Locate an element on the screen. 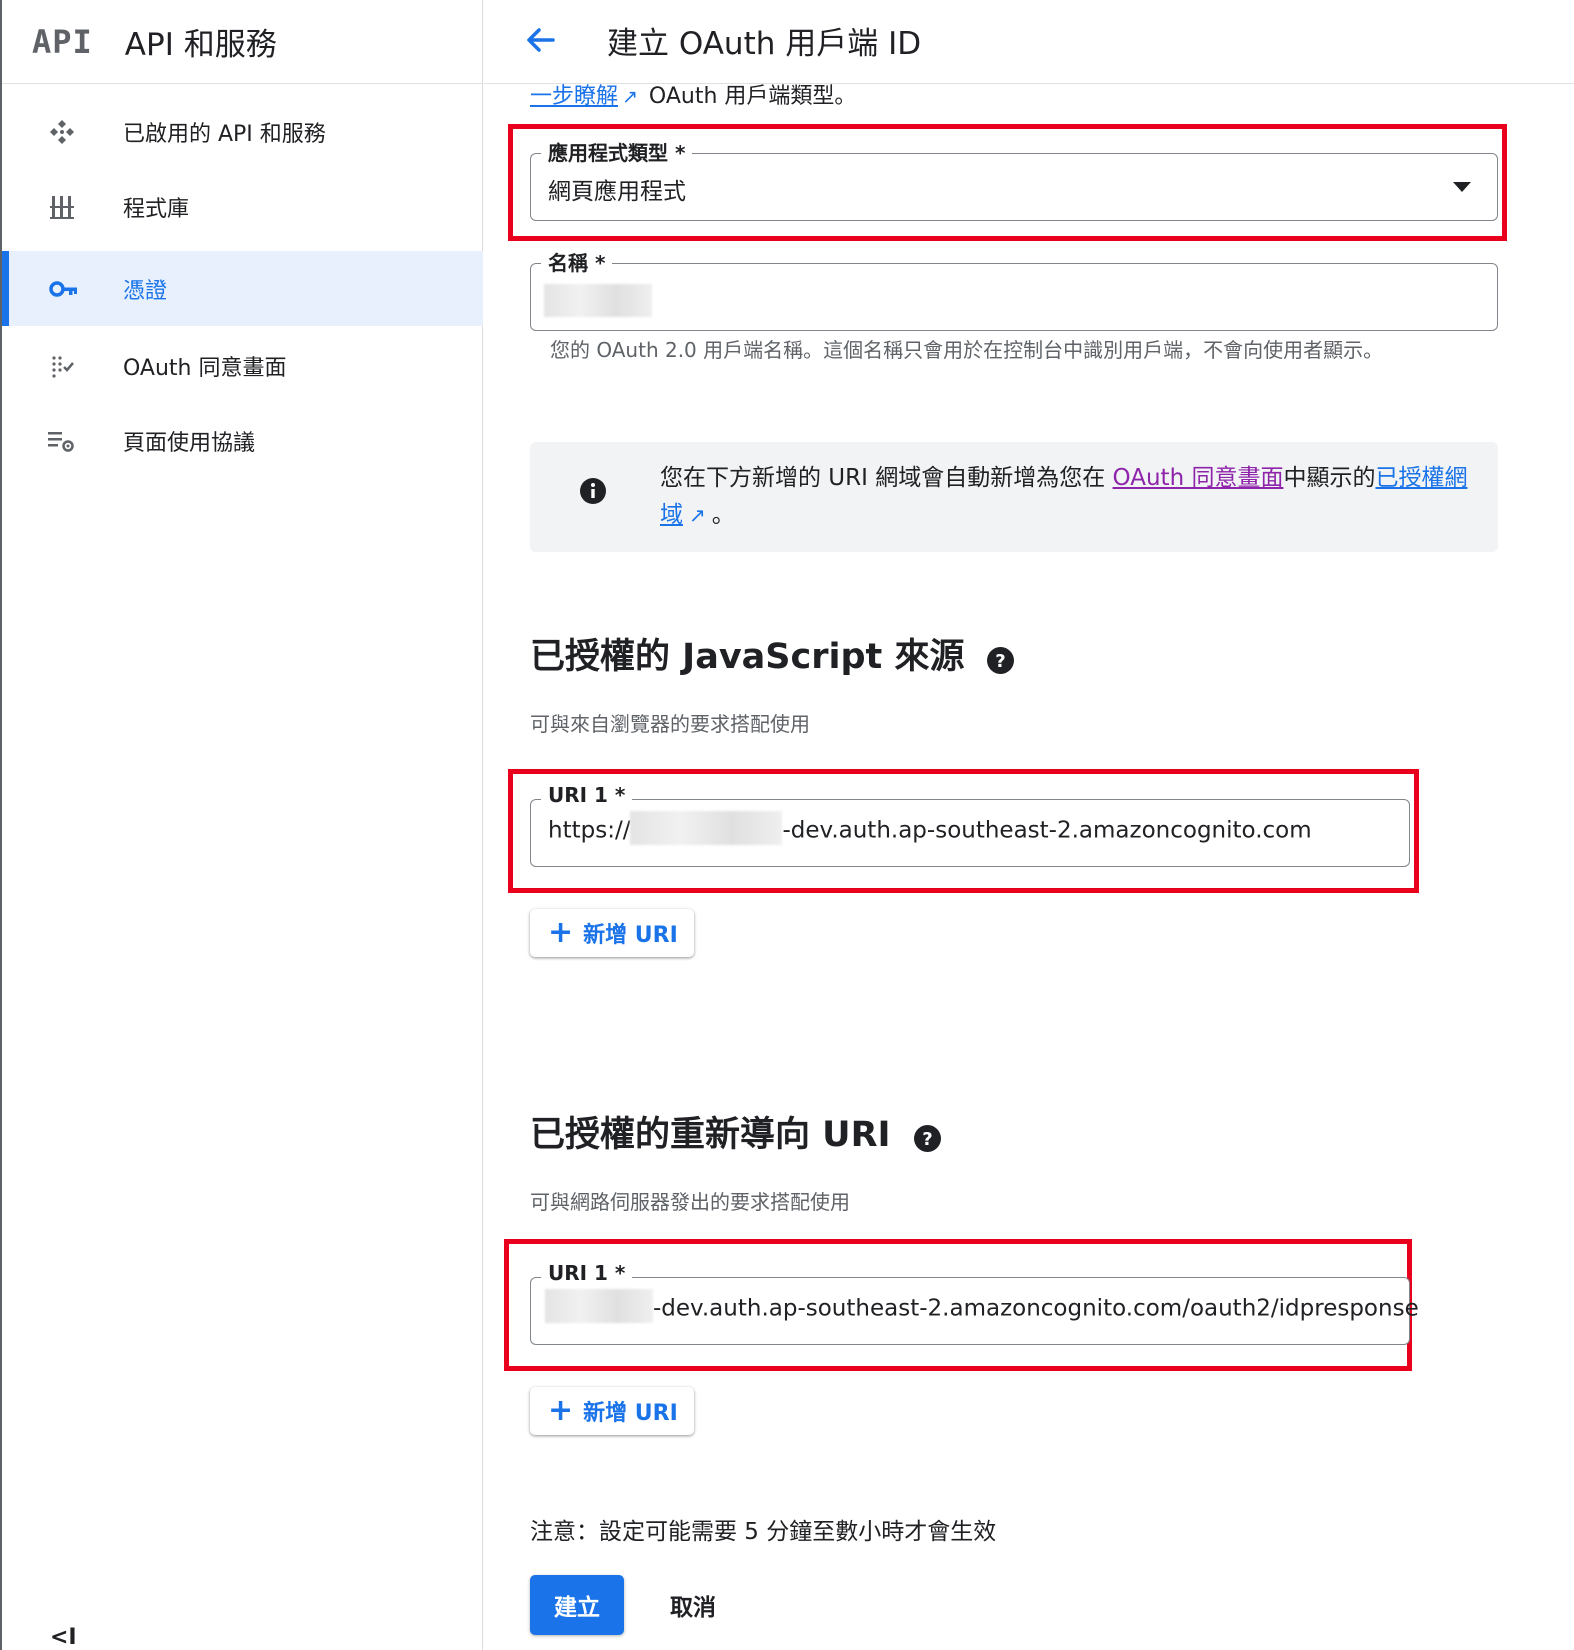 Image resolution: width=1574 pixels, height=1650 pixels. name-field: 名稱 * is located at coordinates (1014, 289).